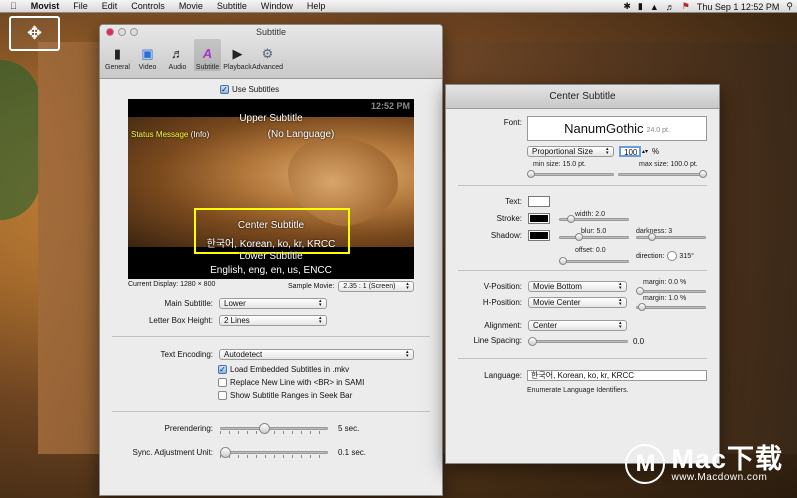  I want to click on direction-dial-icon, so click(672, 256).